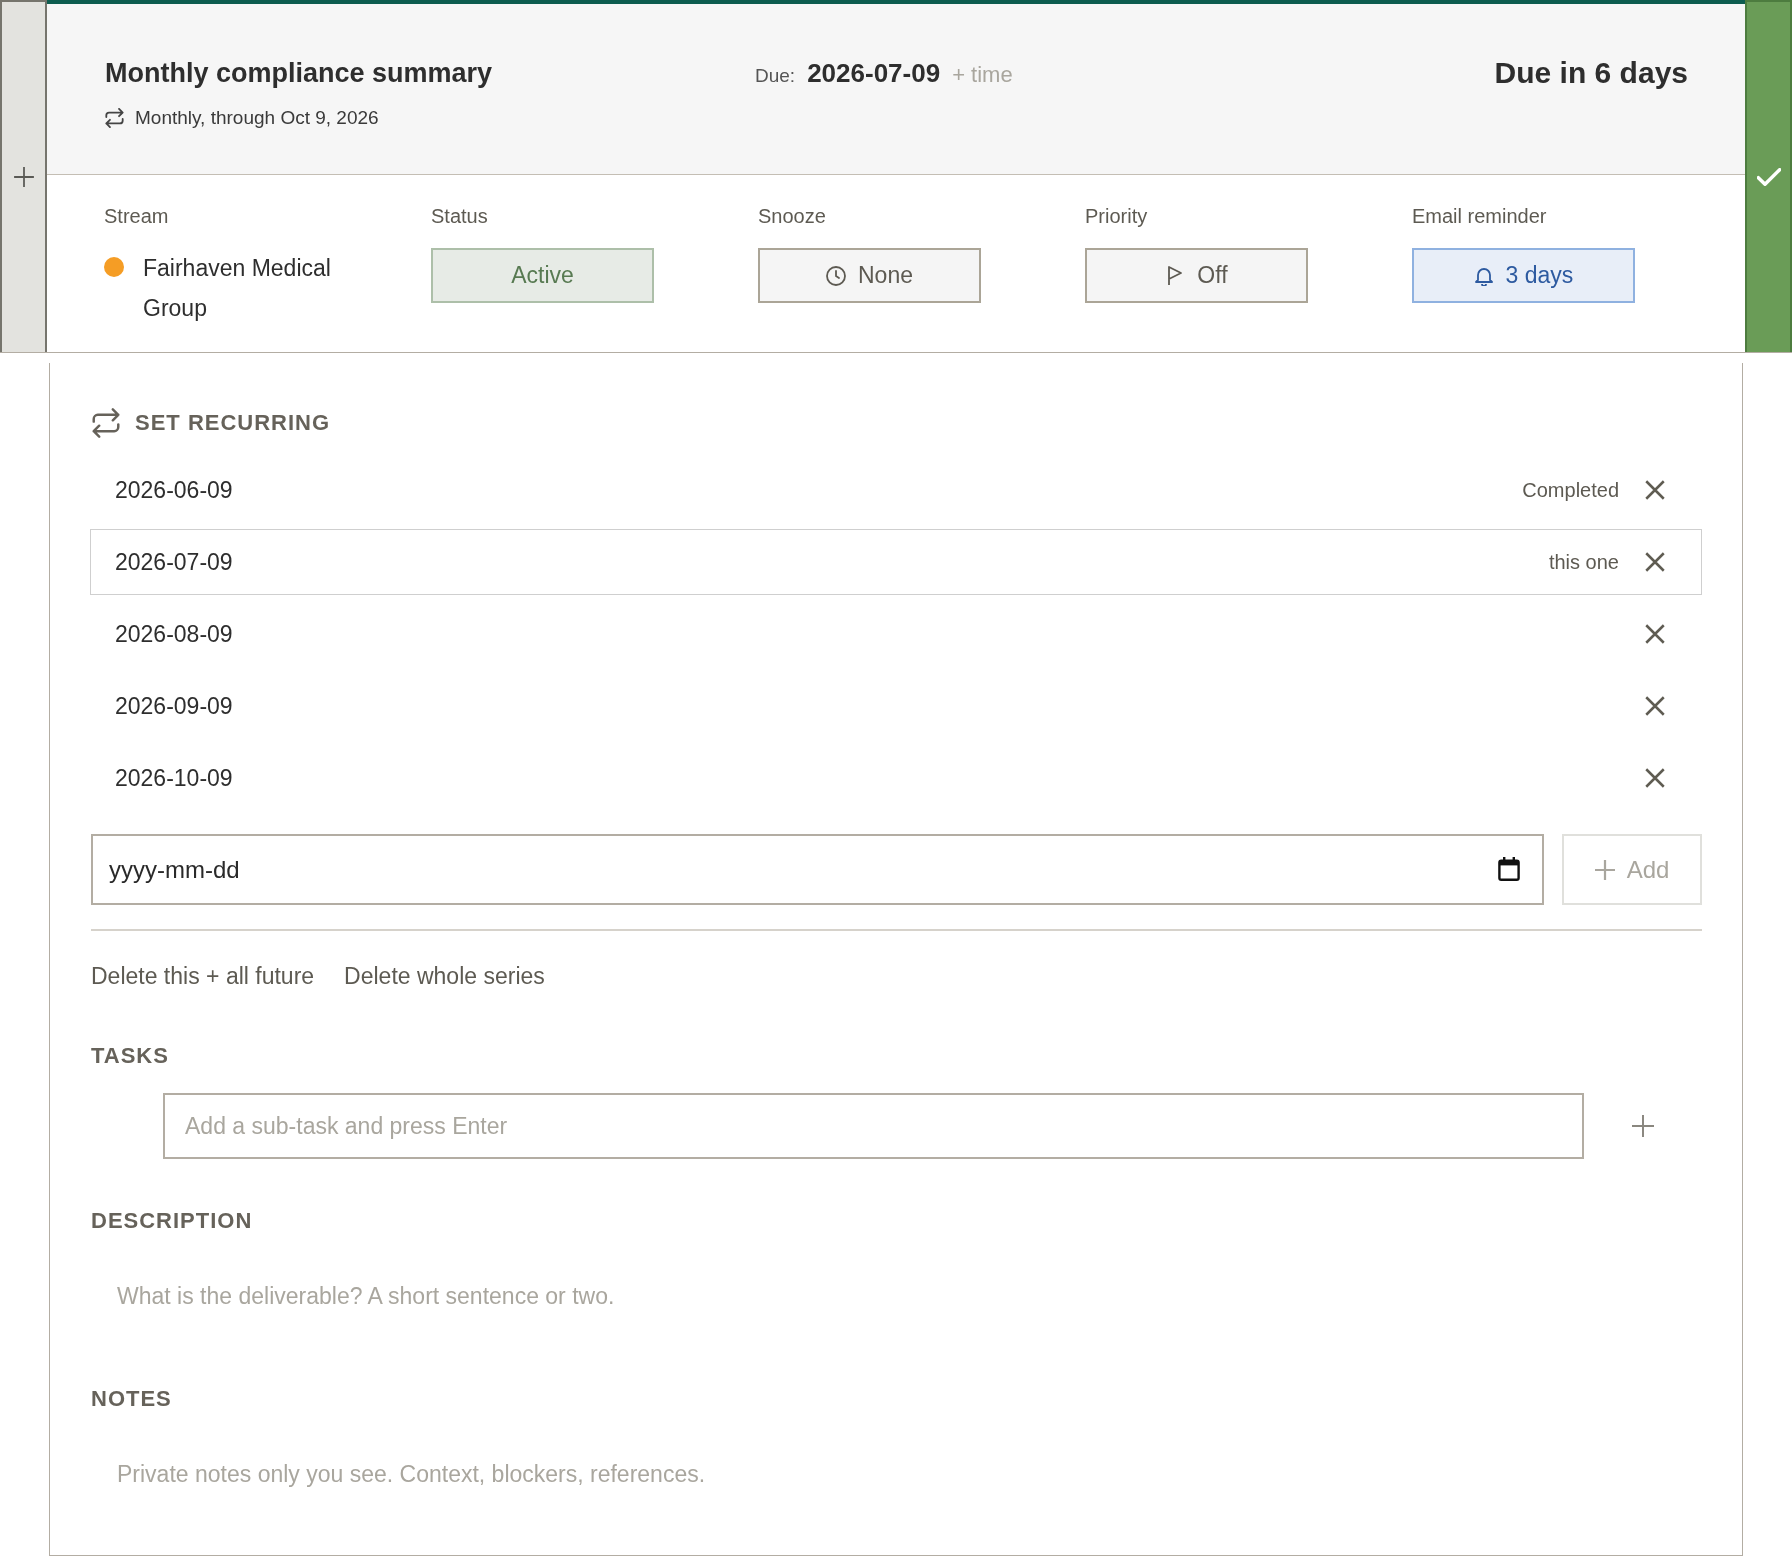 This screenshot has width=1792, height=1558. I want to click on notes-field: Private notes only you see. Context, blockers, references., so click(896, 1484).